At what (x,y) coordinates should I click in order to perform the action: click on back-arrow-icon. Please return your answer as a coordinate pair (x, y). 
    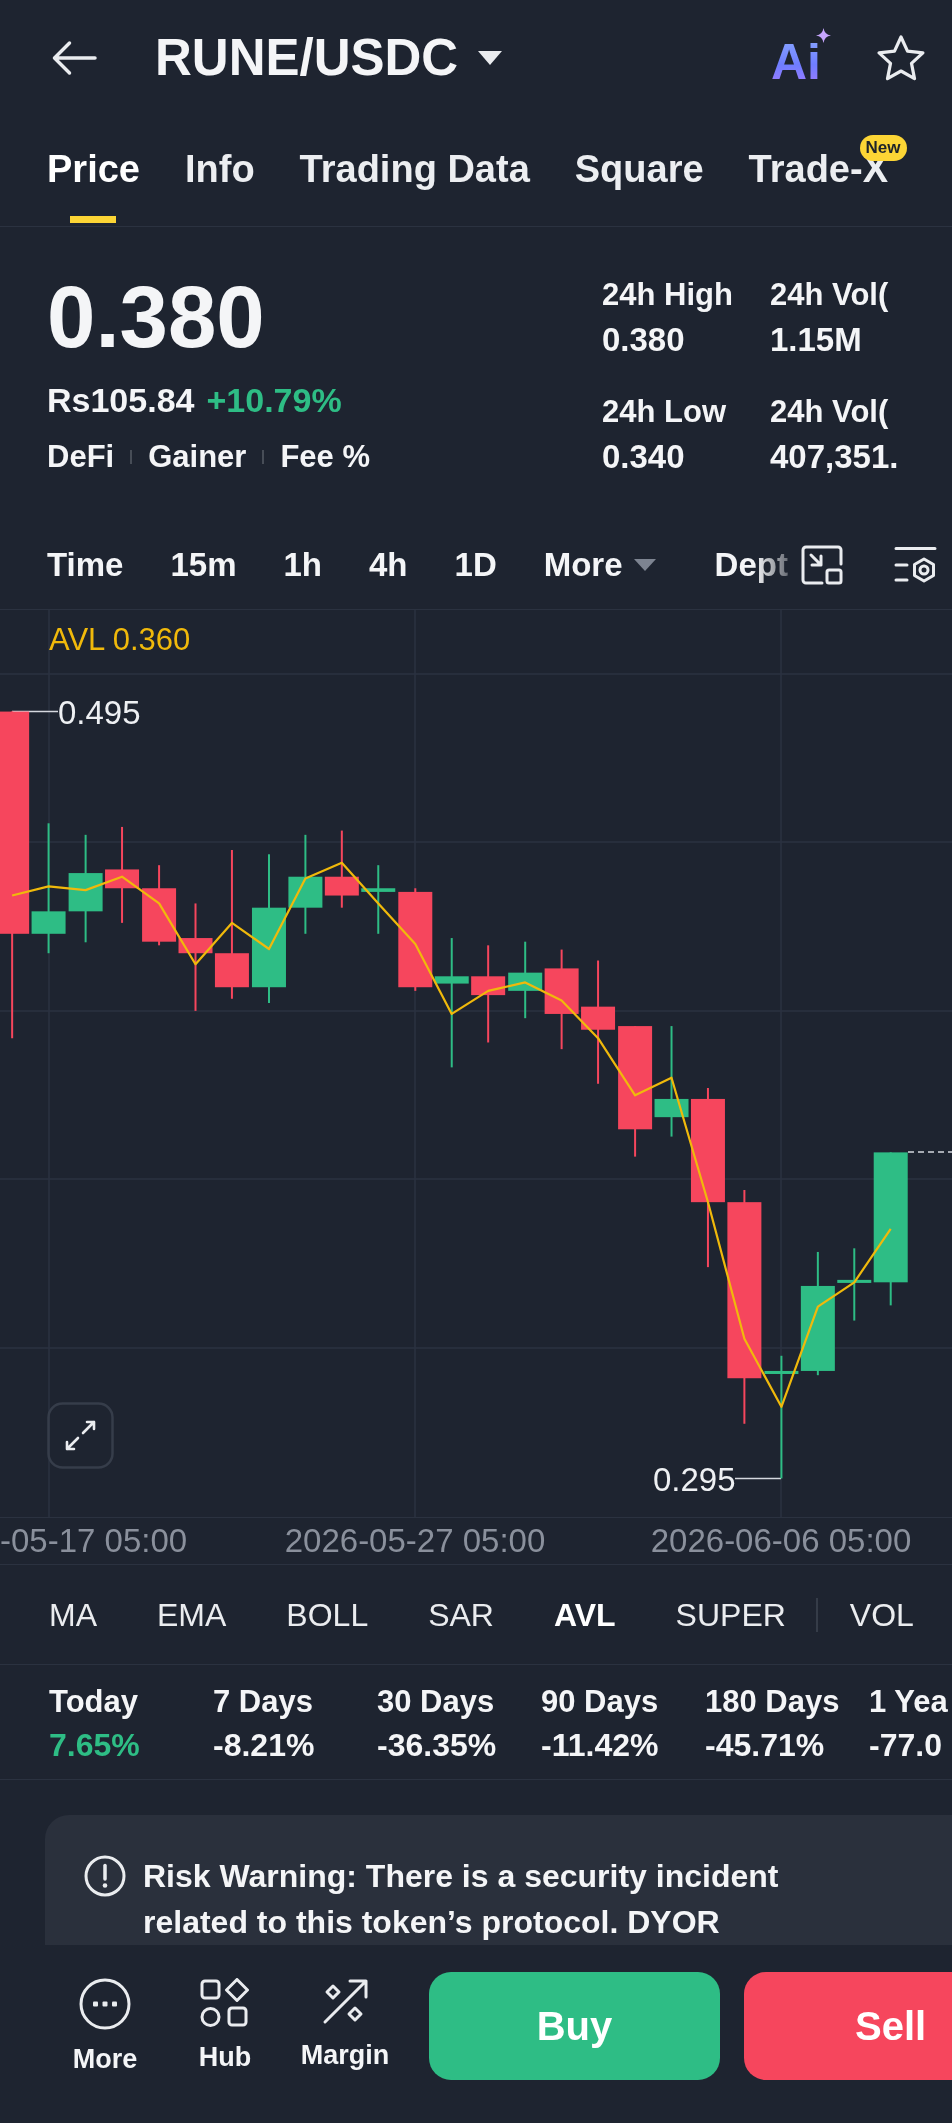
    Looking at the image, I should click on (74, 57).